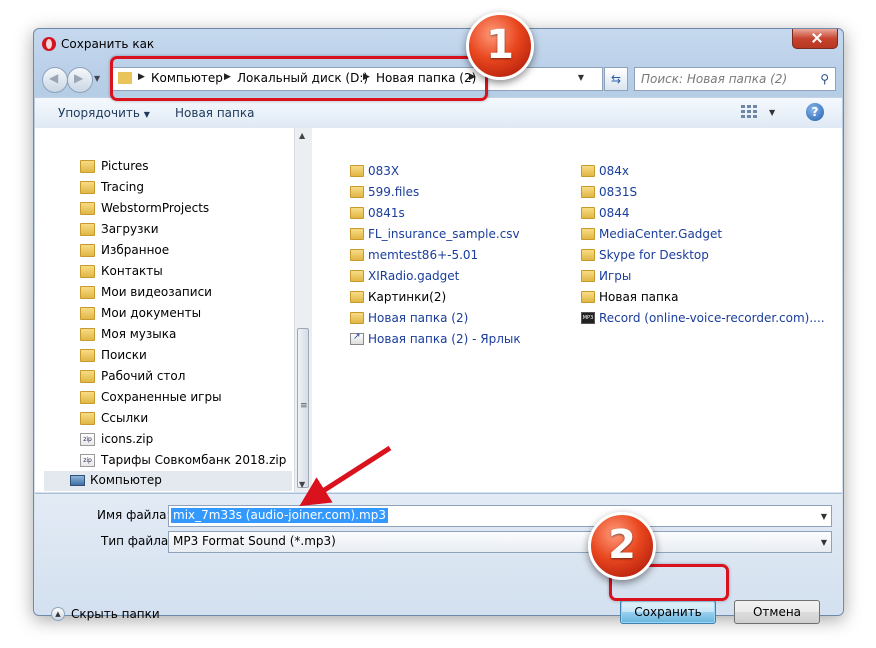 The width and height of the screenshot is (876, 648). I want to click on file-item-label: Картинки(2), so click(407, 297).